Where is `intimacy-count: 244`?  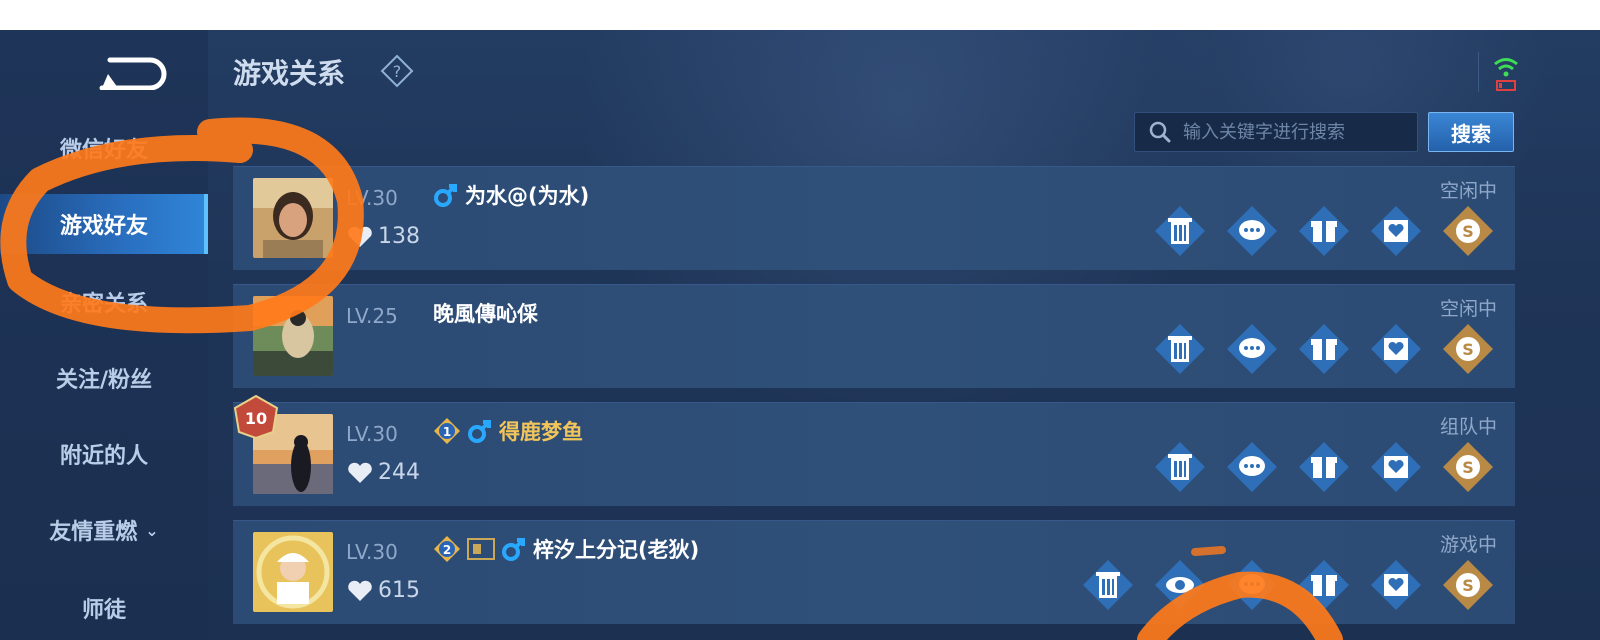
intimacy-count: 244 is located at coordinates (383, 472).